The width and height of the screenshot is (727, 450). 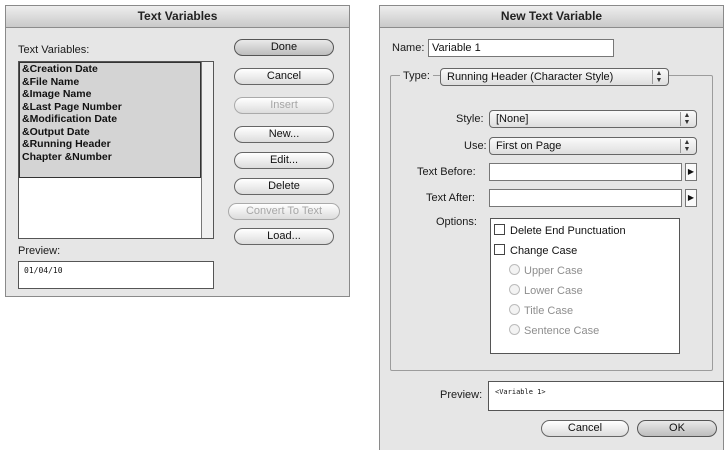 What do you see at coordinates (529, 146) in the screenshot?
I see `use-select-value: First on Page` at bounding box center [529, 146].